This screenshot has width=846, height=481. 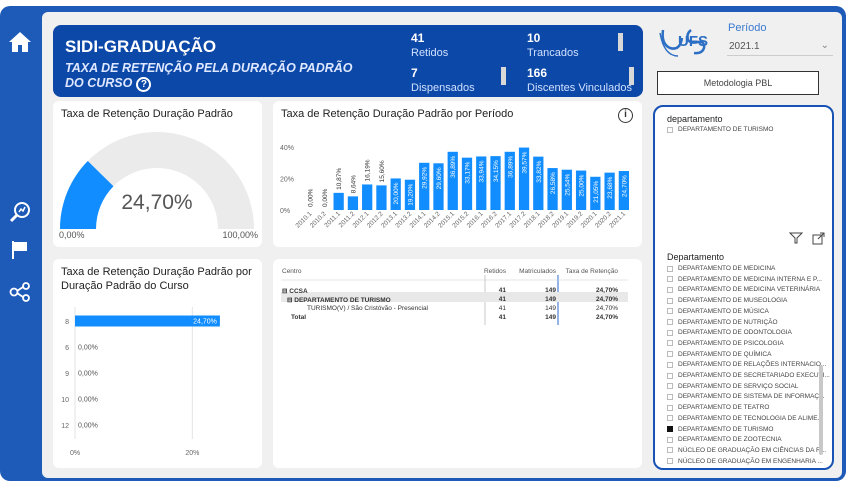 What do you see at coordinates (144, 84) in the screenshot?
I see `help-icon: ?` at bounding box center [144, 84].